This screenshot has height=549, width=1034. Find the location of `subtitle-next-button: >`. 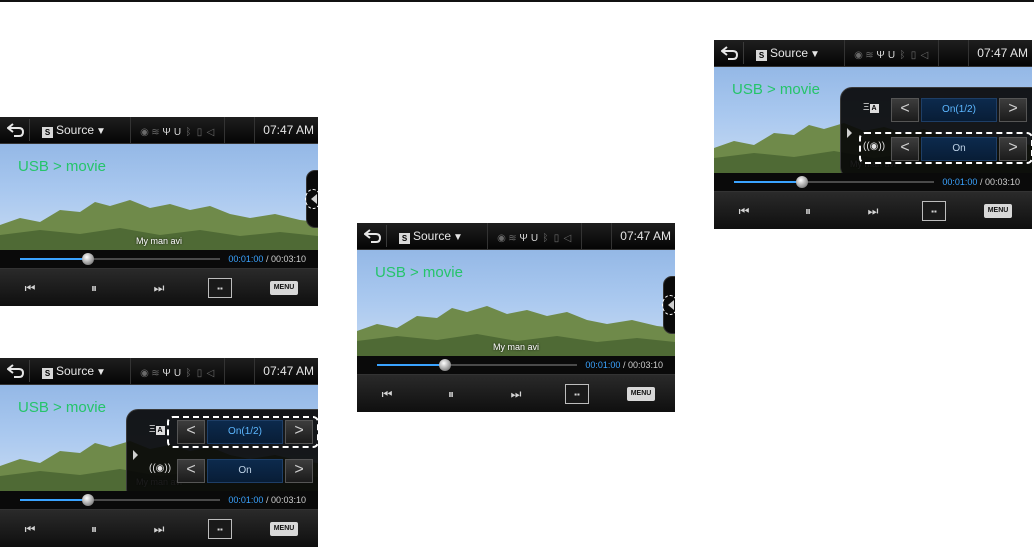

subtitle-next-button: > is located at coordinates (1013, 110).